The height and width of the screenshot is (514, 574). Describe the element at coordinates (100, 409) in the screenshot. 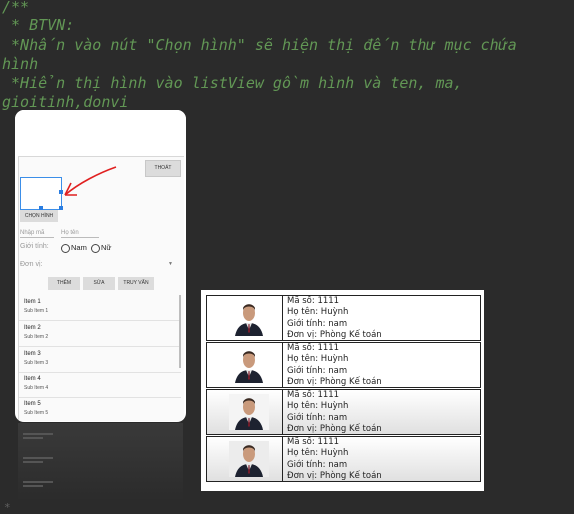

I see `list-item: Item 5 Sub Item 5` at that location.